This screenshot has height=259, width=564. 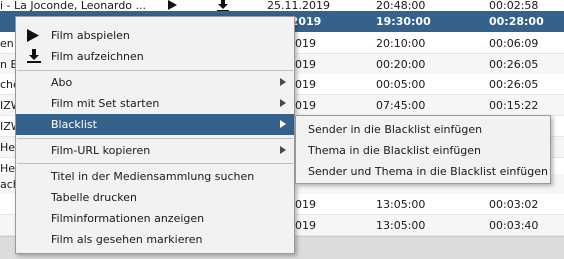 What do you see at coordinates (101, 150) in the screenshot?
I see `menu-item-label: Film-URL kopieren` at bounding box center [101, 150].